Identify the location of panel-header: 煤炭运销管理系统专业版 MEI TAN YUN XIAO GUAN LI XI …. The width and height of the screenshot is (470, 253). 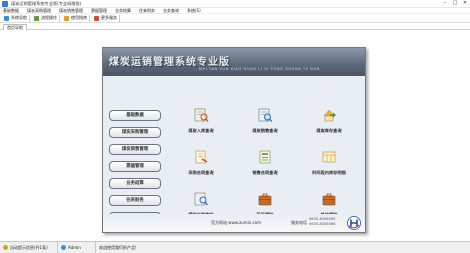
(234, 62).